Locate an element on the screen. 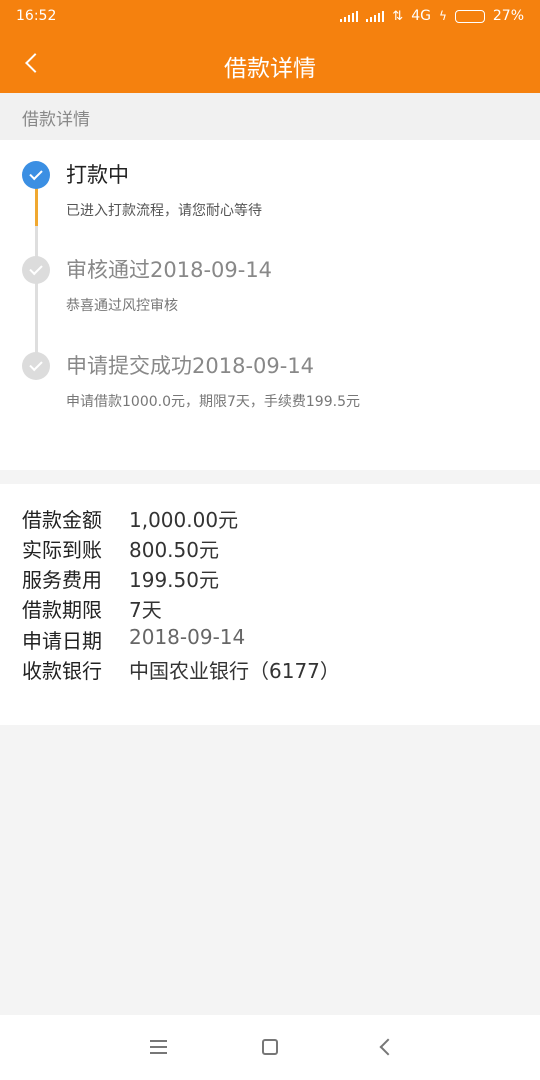 The width and height of the screenshot is (540, 1080). status-time: 16:52 is located at coordinates (36, 16).